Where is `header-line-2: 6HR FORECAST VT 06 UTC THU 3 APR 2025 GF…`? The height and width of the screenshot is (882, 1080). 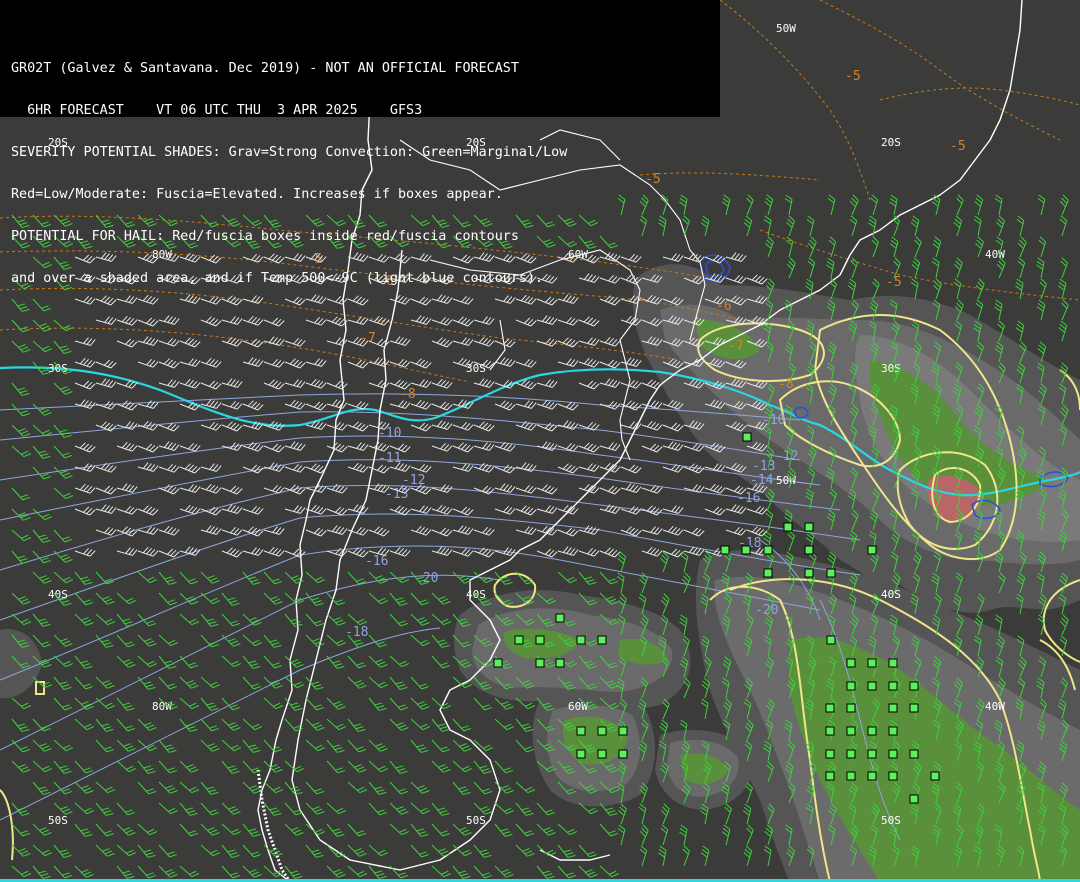
header-line-2: 6HR FORECAST VT 06 UTC THU 3 APR 2025 GF… is located at coordinates (217, 111).